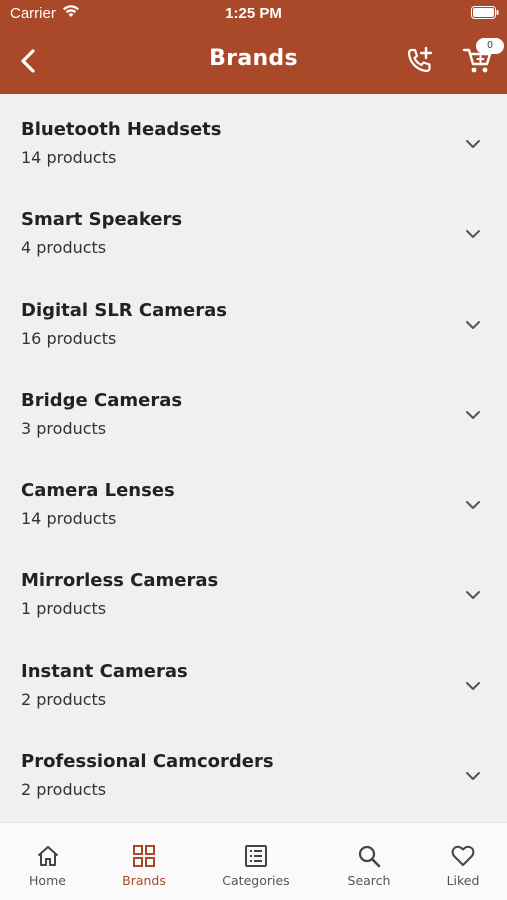 The height and width of the screenshot is (900, 507). What do you see at coordinates (47, 880) in the screenshot?
I see `tab-label: Home` at bounding box center [47, 880].